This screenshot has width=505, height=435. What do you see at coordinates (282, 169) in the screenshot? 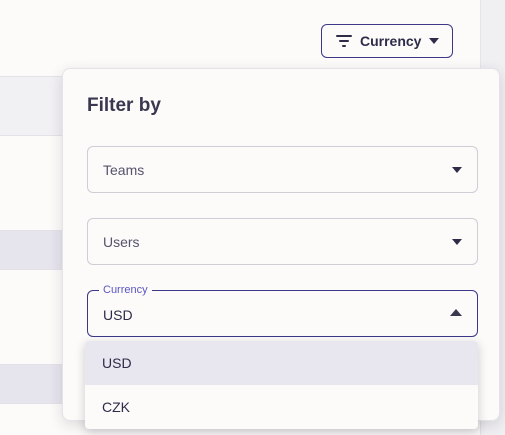
I see `teams-select: Teams` at bounding box center [282, 169].